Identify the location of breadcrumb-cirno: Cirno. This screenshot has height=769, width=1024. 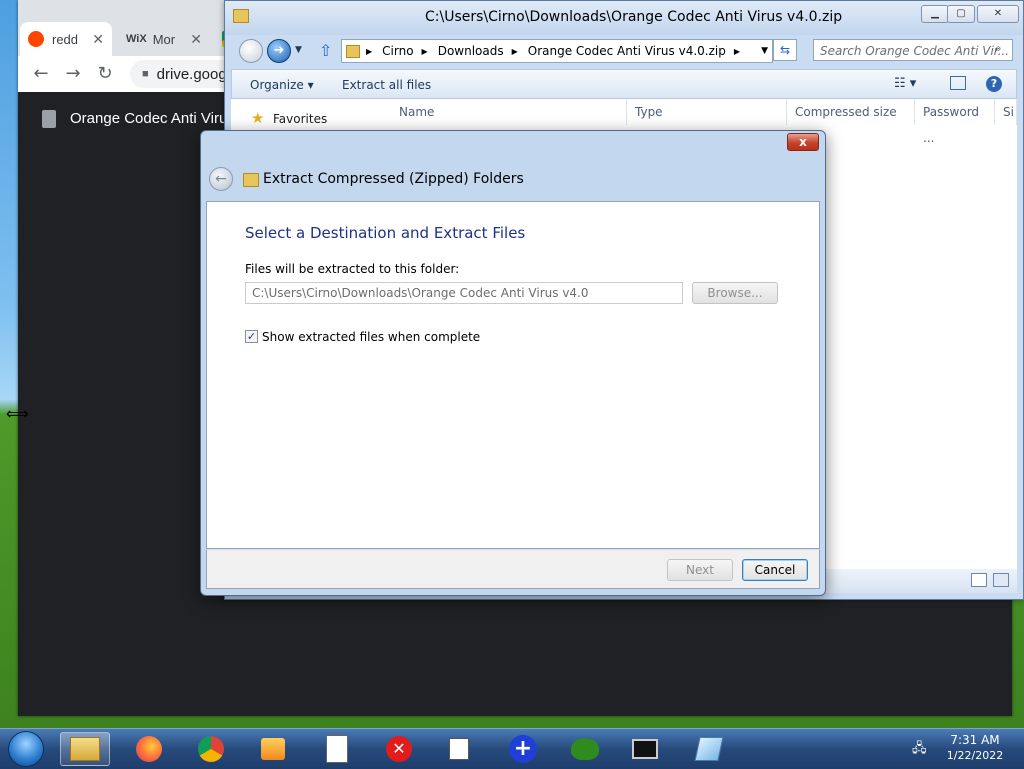
(397, 51).